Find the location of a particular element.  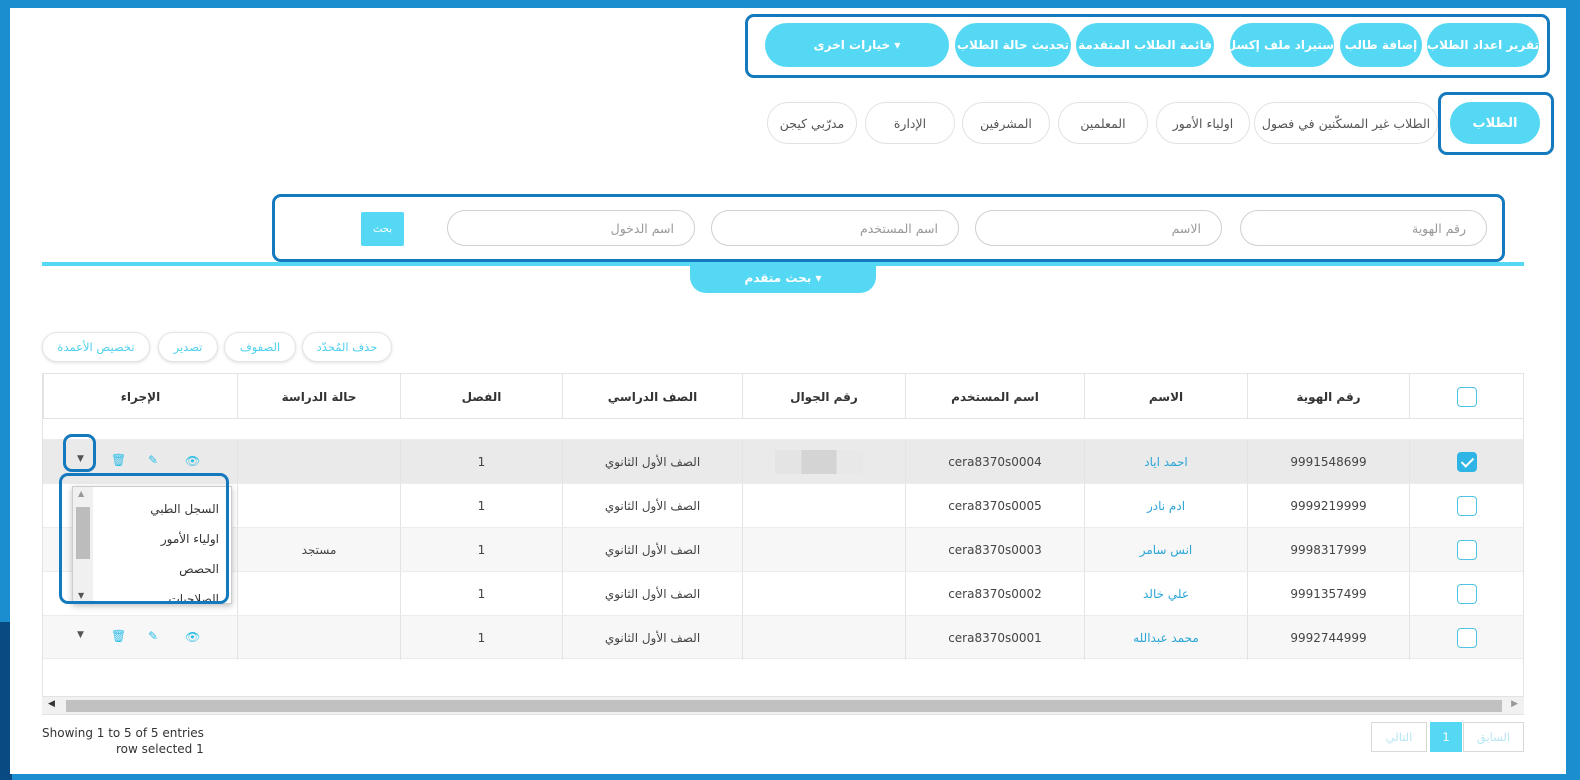

column-username: اسم المستخدم is located at coordinates (994, 396).